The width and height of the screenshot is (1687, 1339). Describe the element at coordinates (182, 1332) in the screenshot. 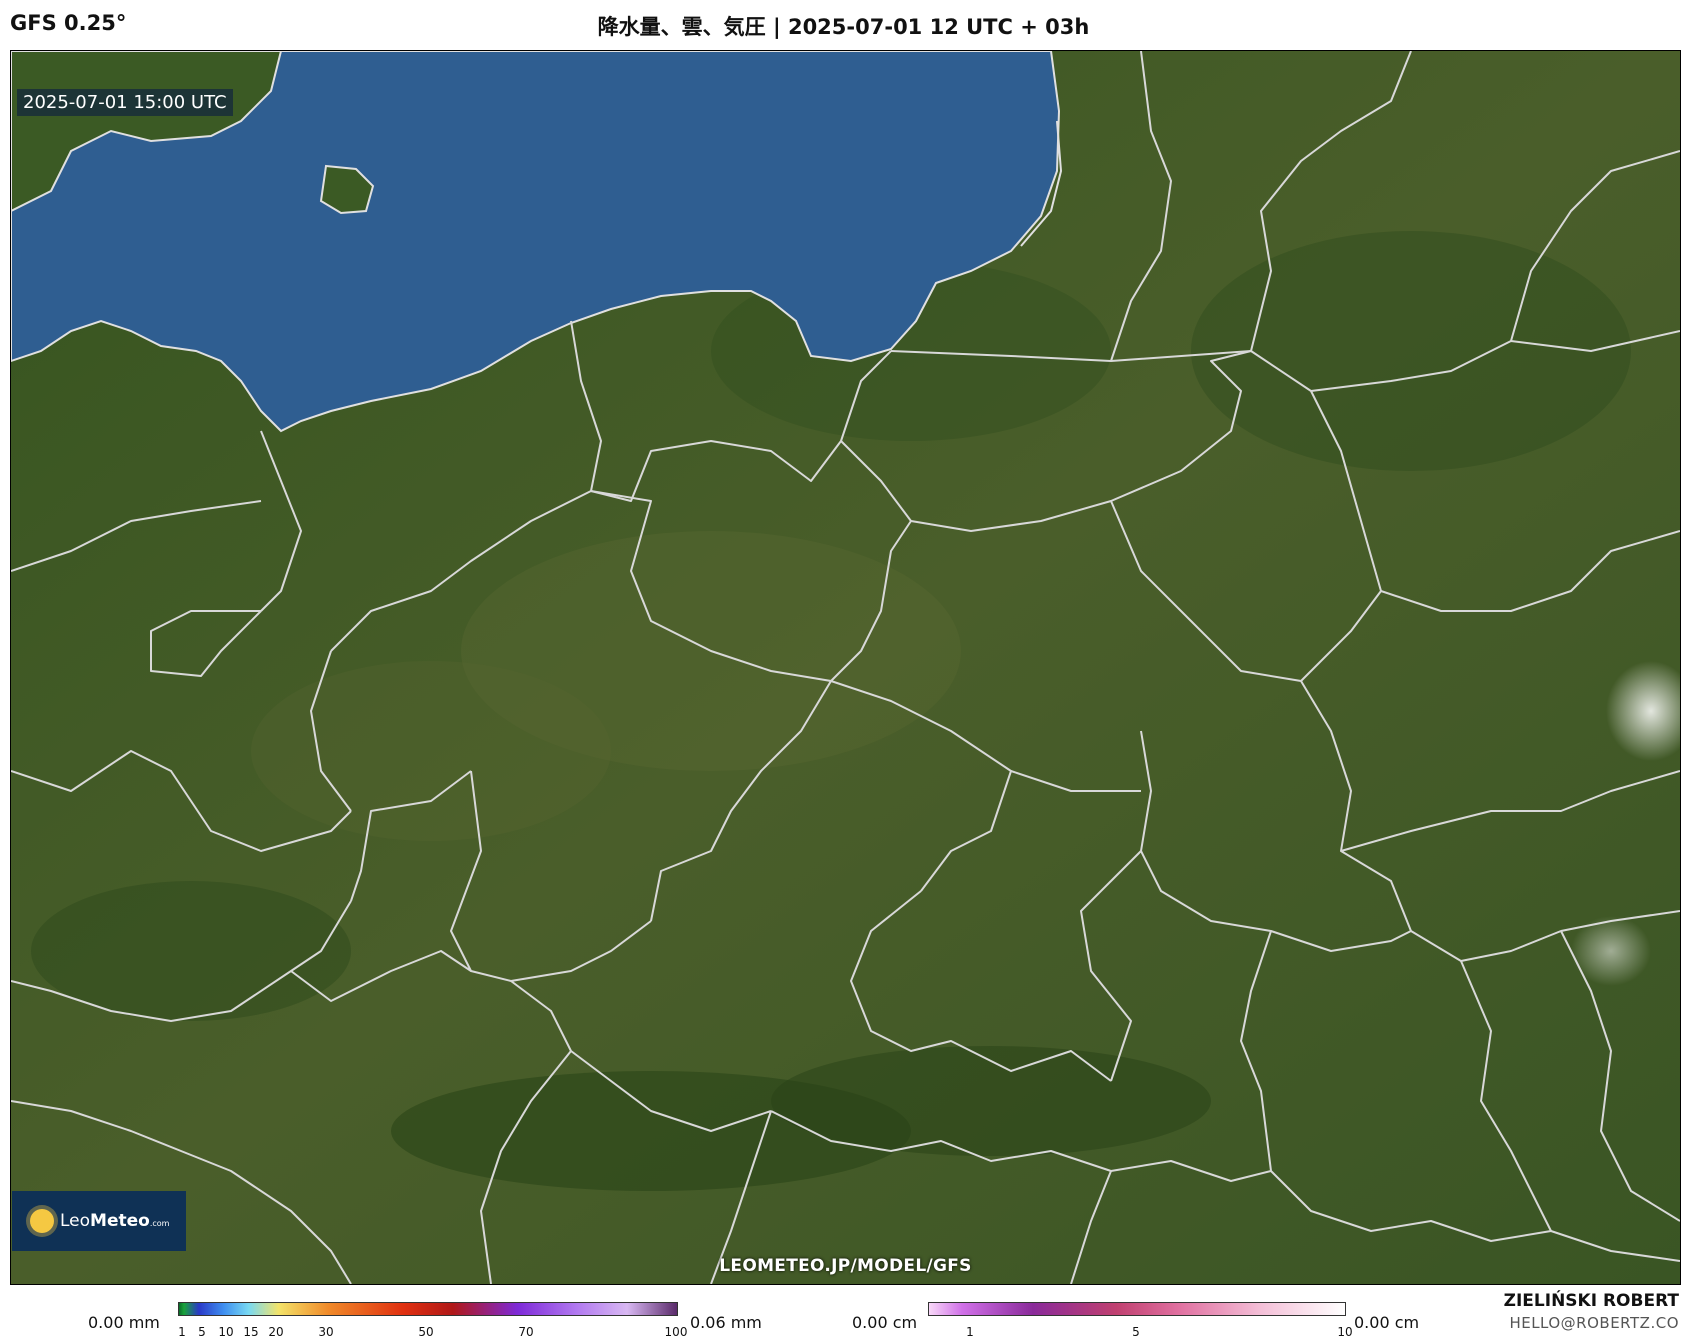

I see `precip-tick: 1` at that location.